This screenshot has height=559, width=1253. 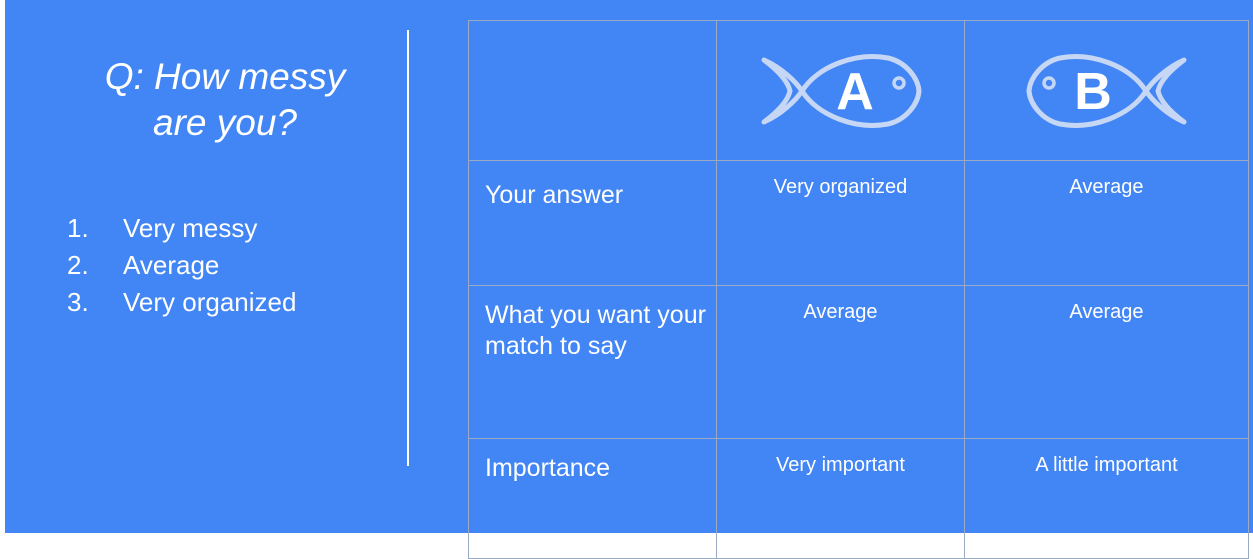 What do you see at coordinates (840, 498) in the screenshot?
I see `cell-a-importance: Very important` at bounding box center [840, 498].